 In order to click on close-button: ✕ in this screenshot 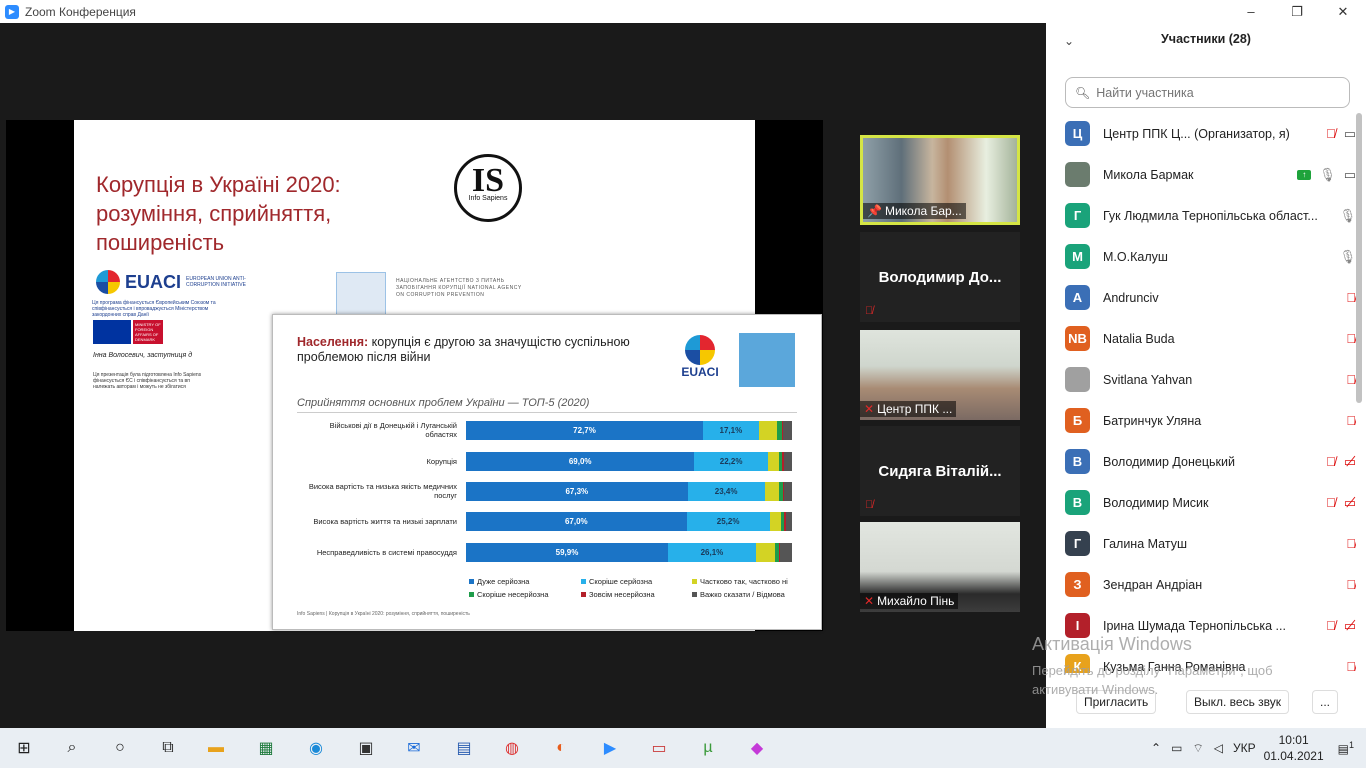, I will do `click(1343, 11)`.